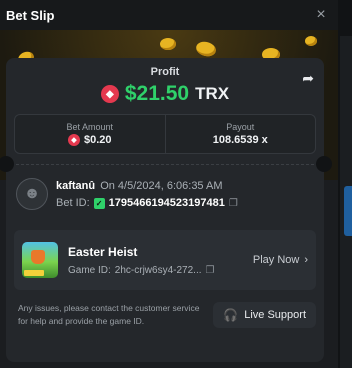 The height and width of the screenshot is (368, 352). Describe the element at coordinates (169, 15) in the screenshot. I see `modal-header: Bet Slip ×` at that location.